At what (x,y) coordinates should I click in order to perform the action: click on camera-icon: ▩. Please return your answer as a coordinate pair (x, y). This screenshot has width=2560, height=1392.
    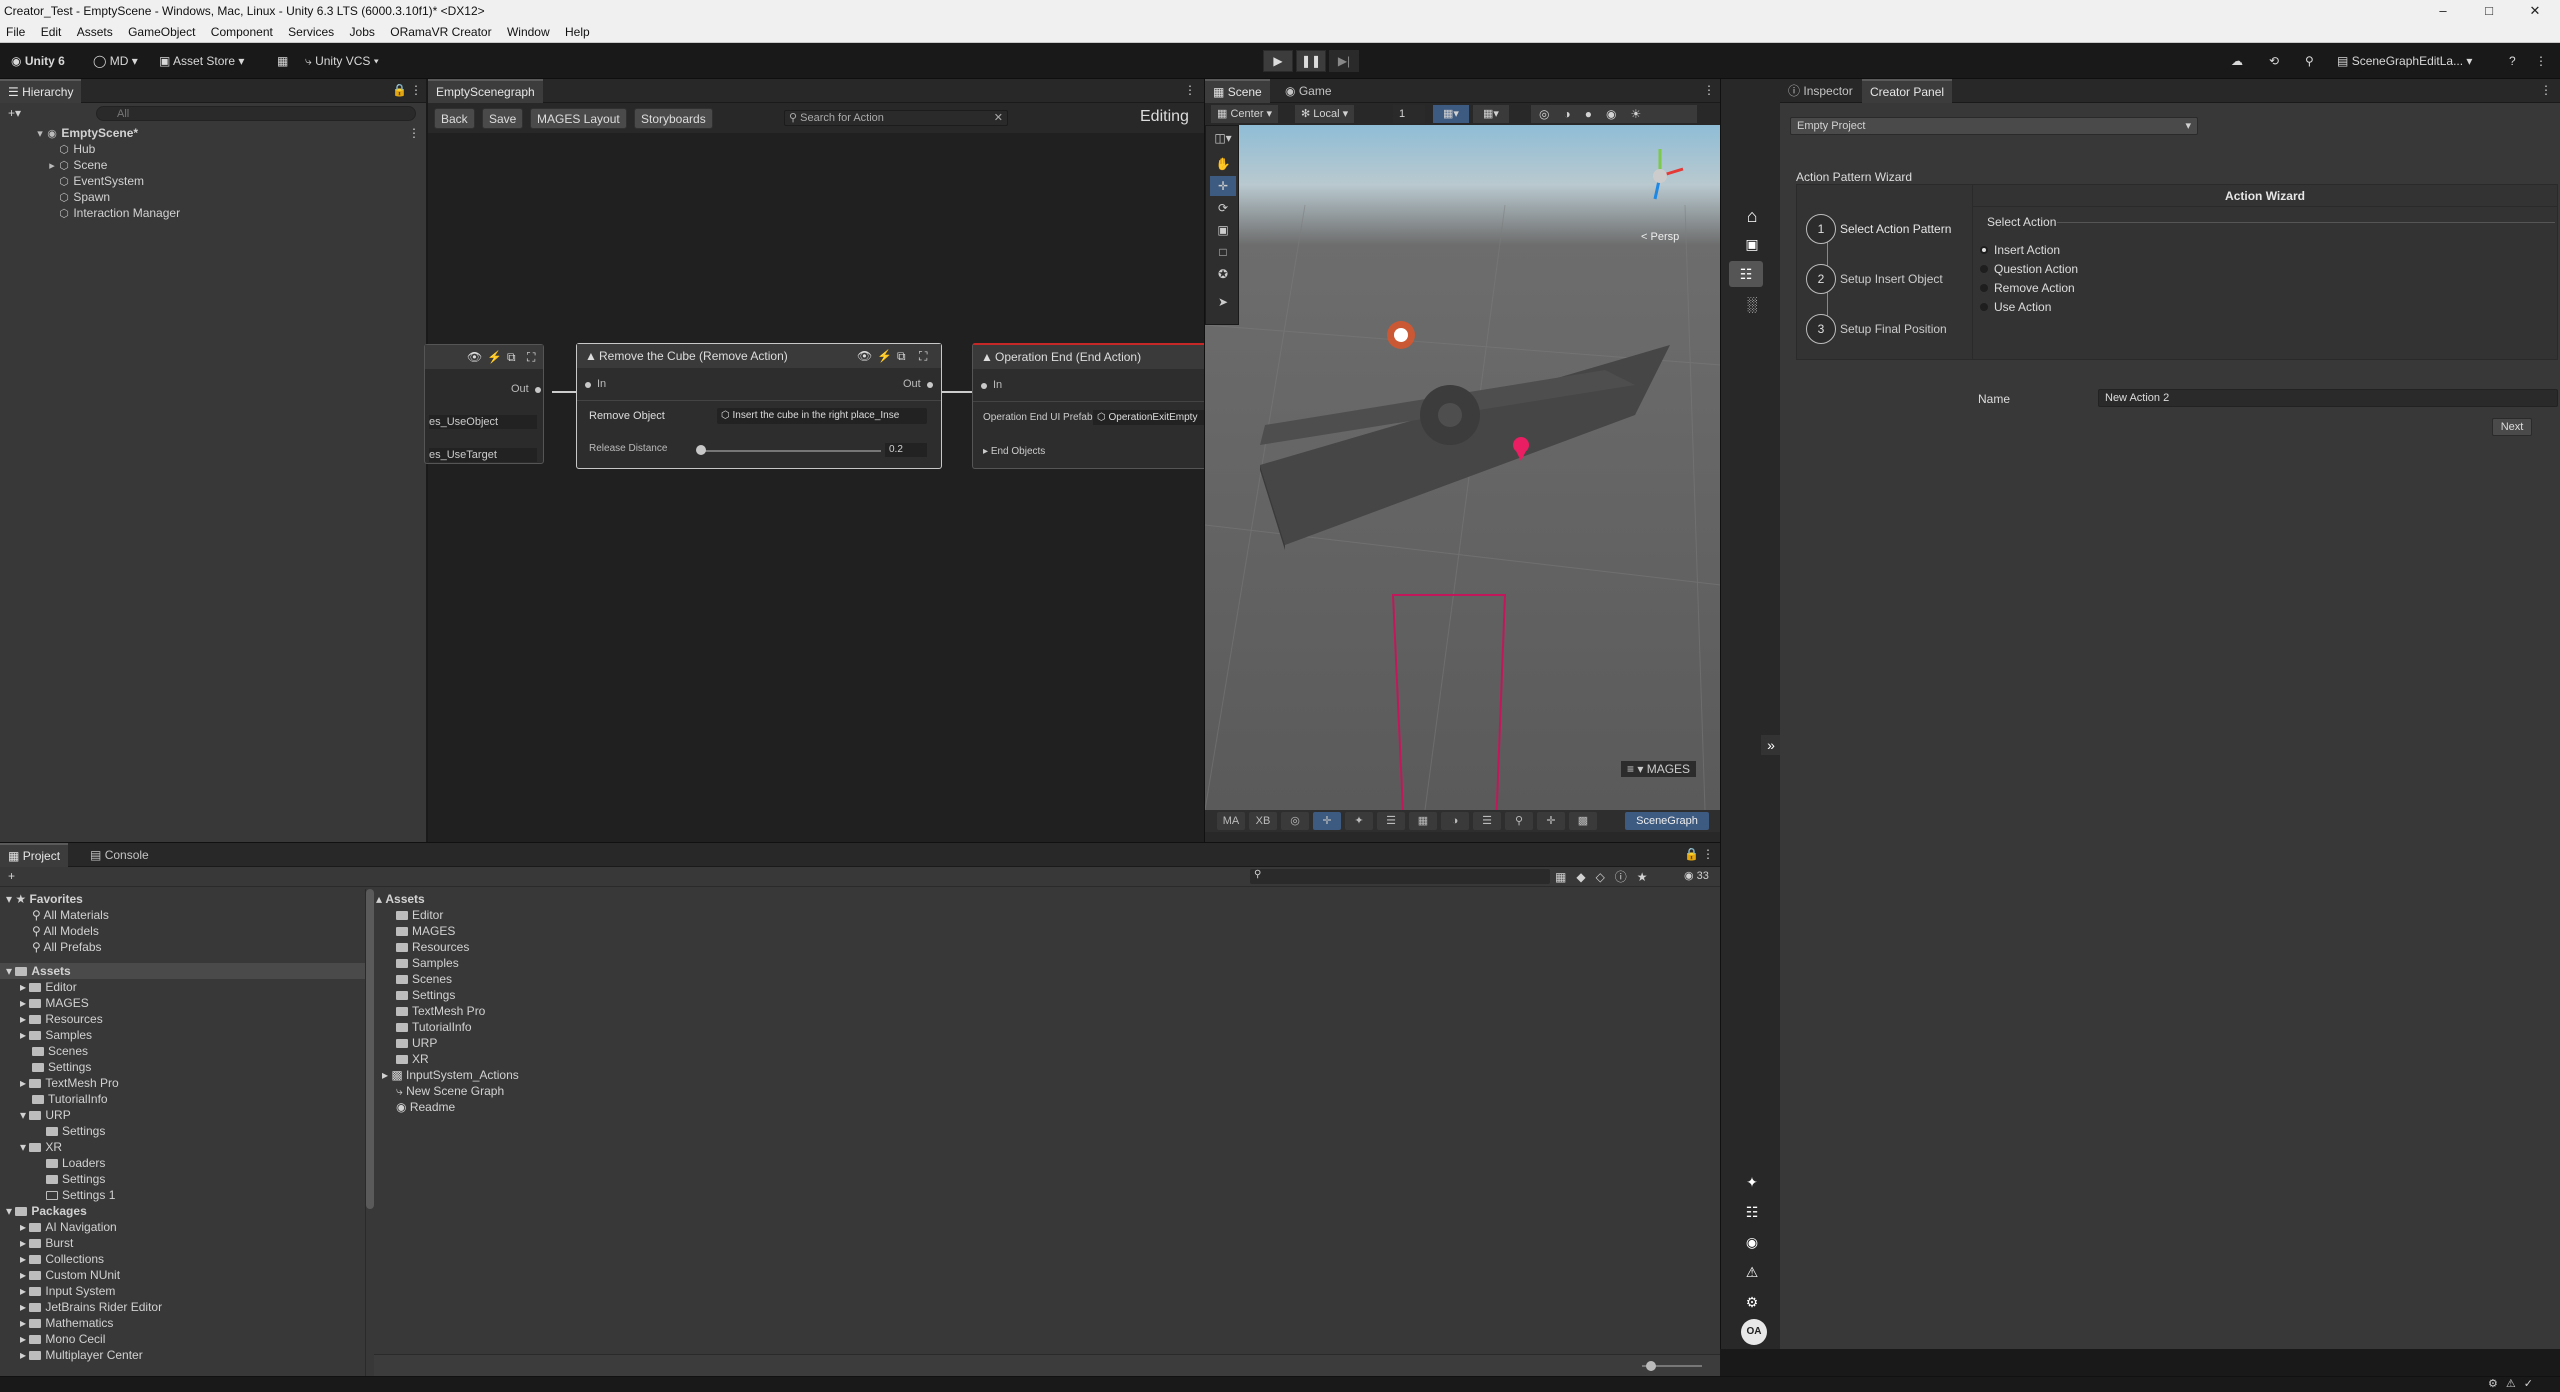
    Looking at the image, I should click on (1583, 821).